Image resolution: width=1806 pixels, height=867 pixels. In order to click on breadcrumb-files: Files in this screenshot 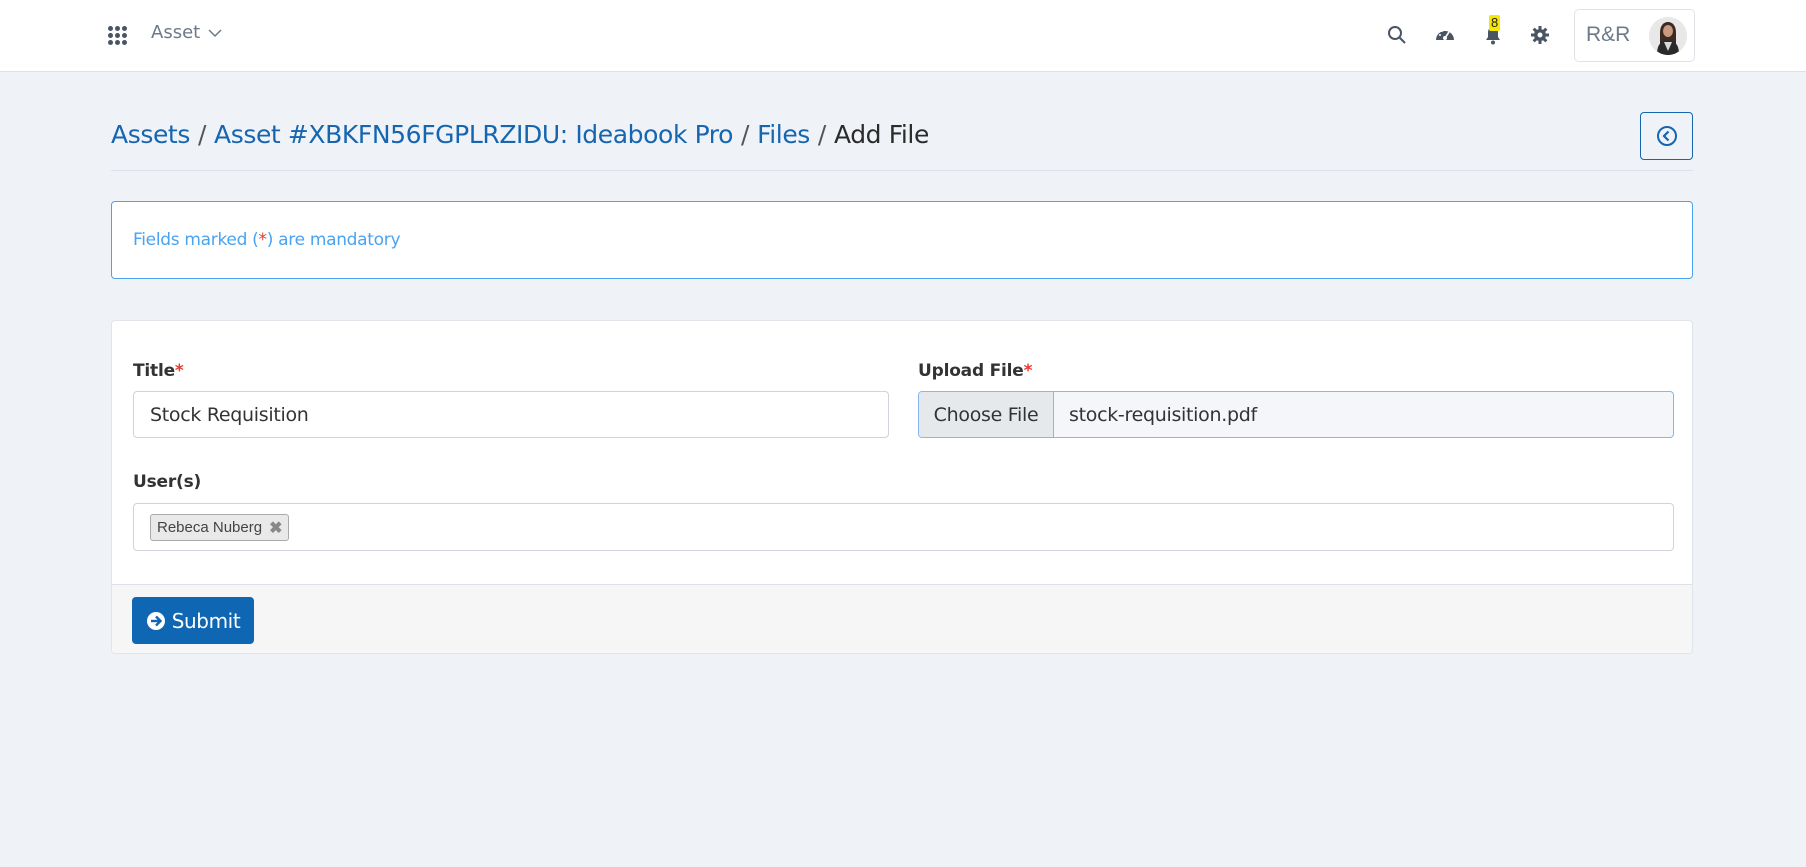, I will do `click(783, 134)`.